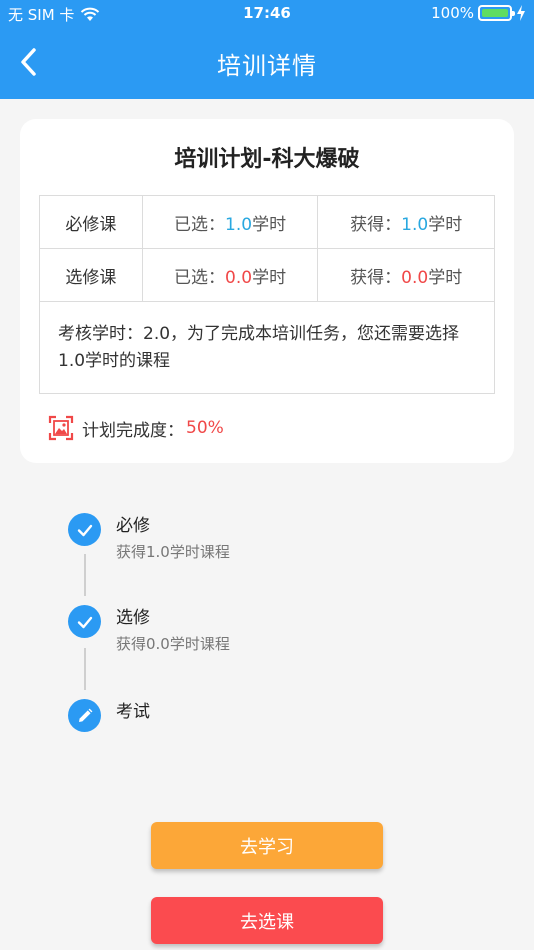 This screenshot has width=534, height=950. What do you see at coordinates (84, 715) in the screenshot?
I see `pencil-icon` at bounding box center [84, 715].